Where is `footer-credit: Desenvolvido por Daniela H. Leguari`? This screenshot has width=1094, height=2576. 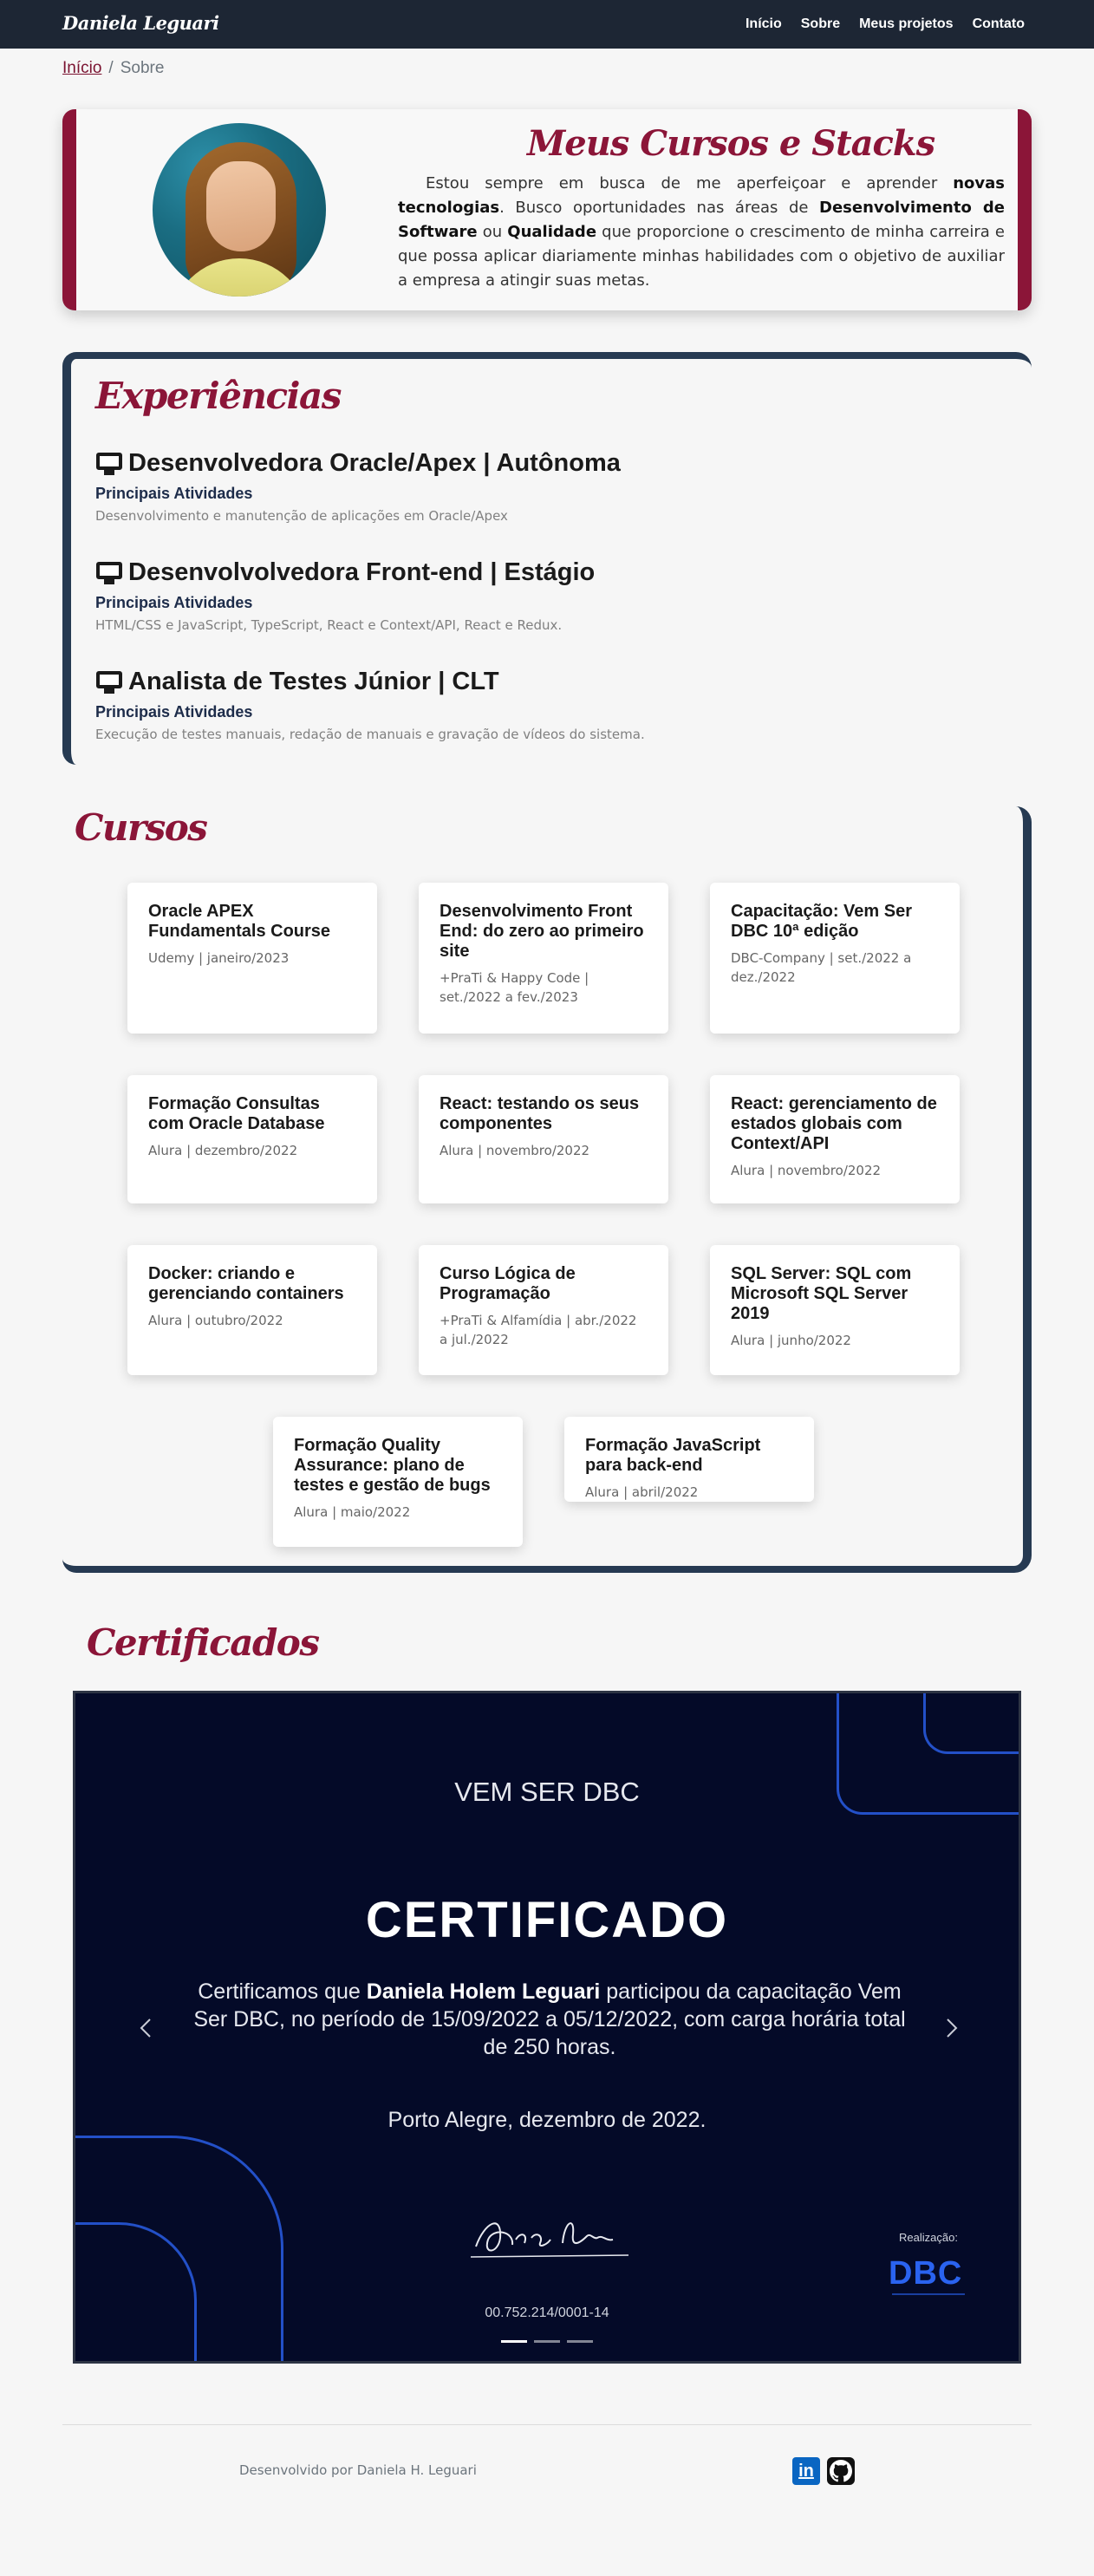 footer-credit: Desenvolvido por Daniela H. Leguari is located at coordinates (358, 2470).